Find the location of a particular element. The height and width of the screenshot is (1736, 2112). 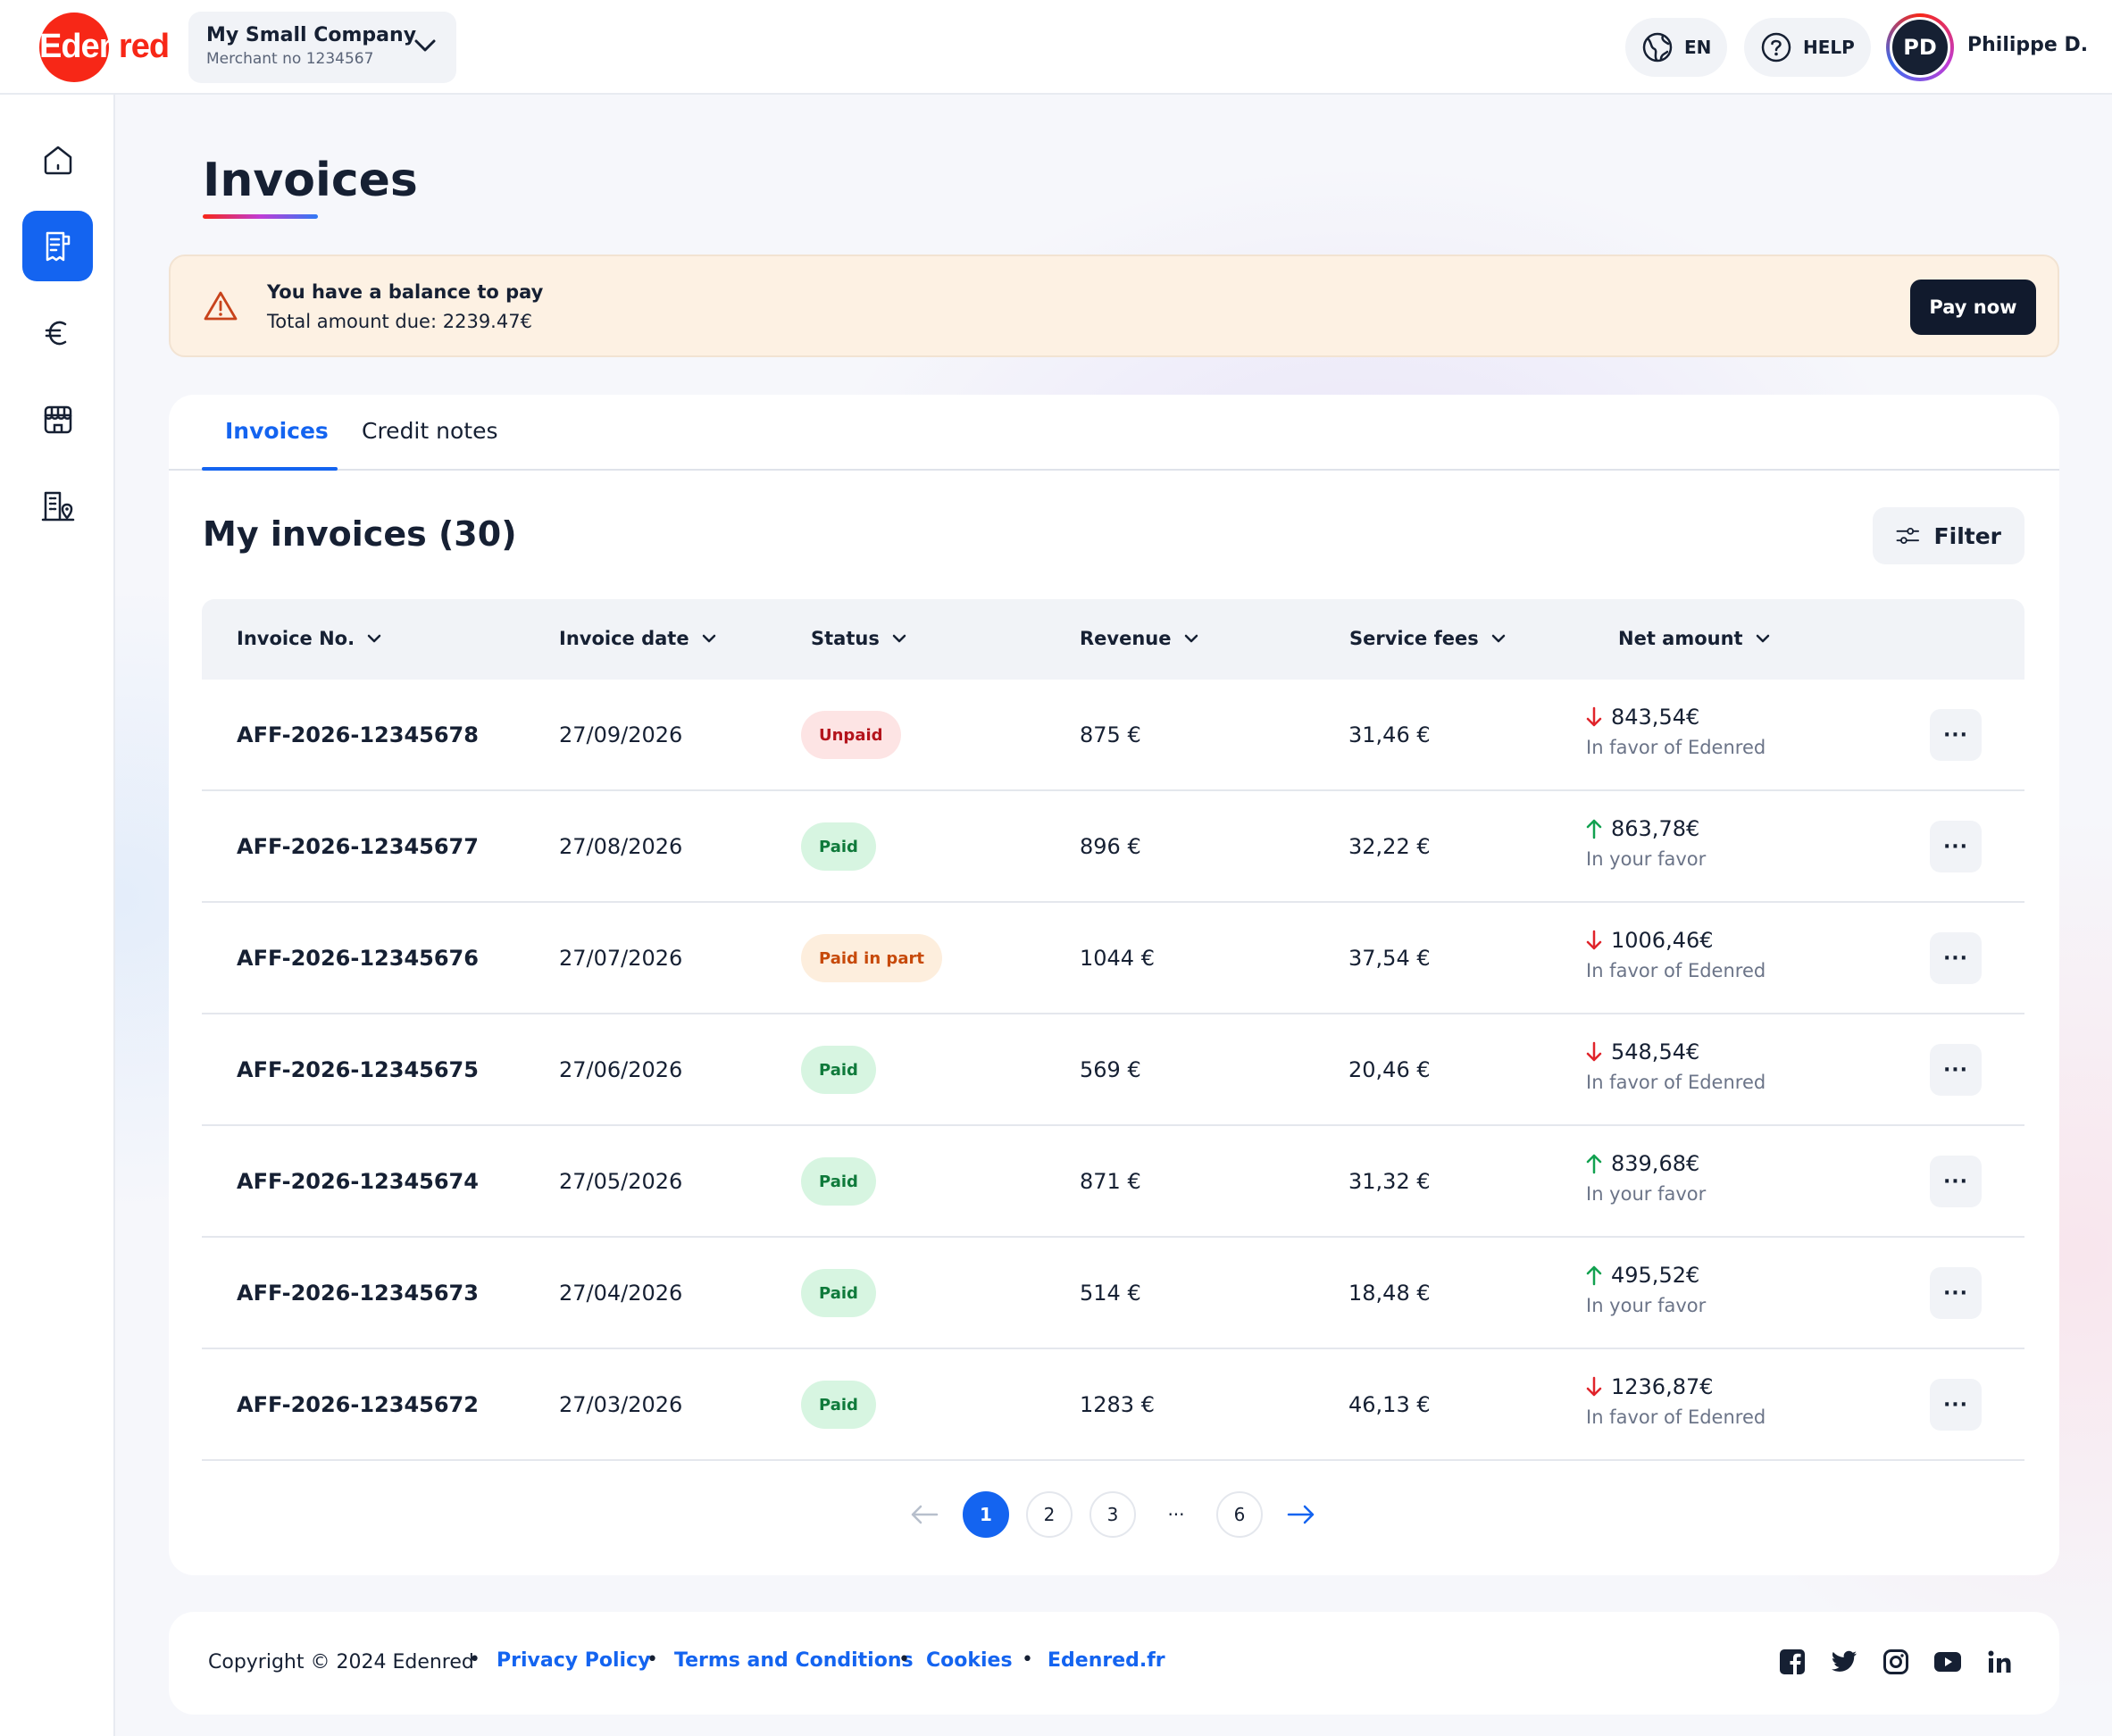

building-location-icon is located at coordinates (58, 506).